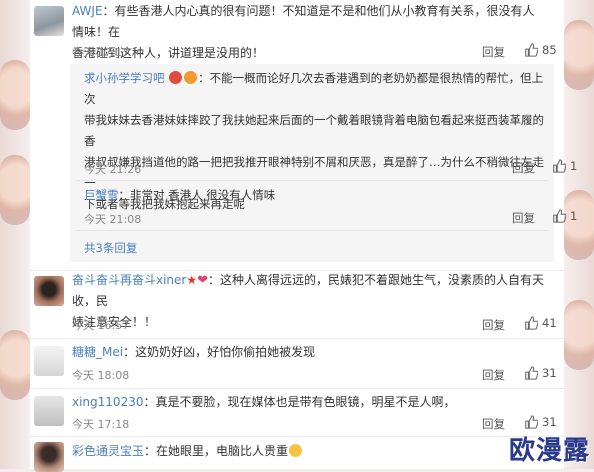 This screenshot has width=594, height=472. Describe the element at coordinates (192, 280) in the screenshot. I see `star-icon: ★` at that location.